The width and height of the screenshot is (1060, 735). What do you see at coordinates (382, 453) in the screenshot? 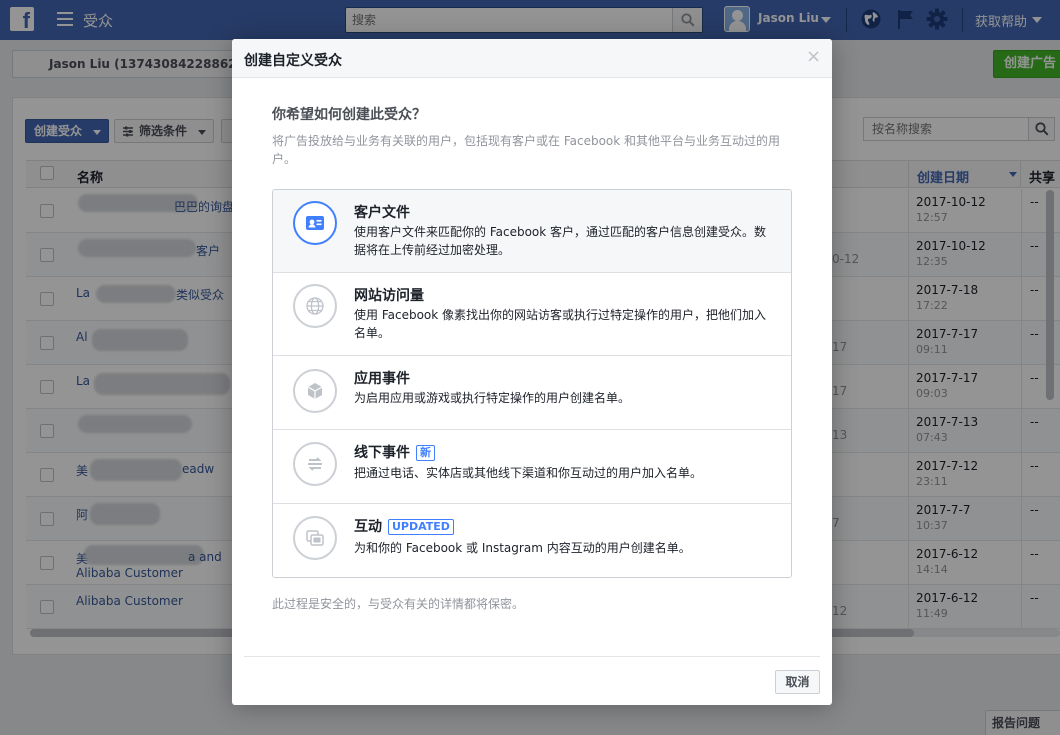
I see `option-title-text: 线下事件` at bounding box center [382, 453].